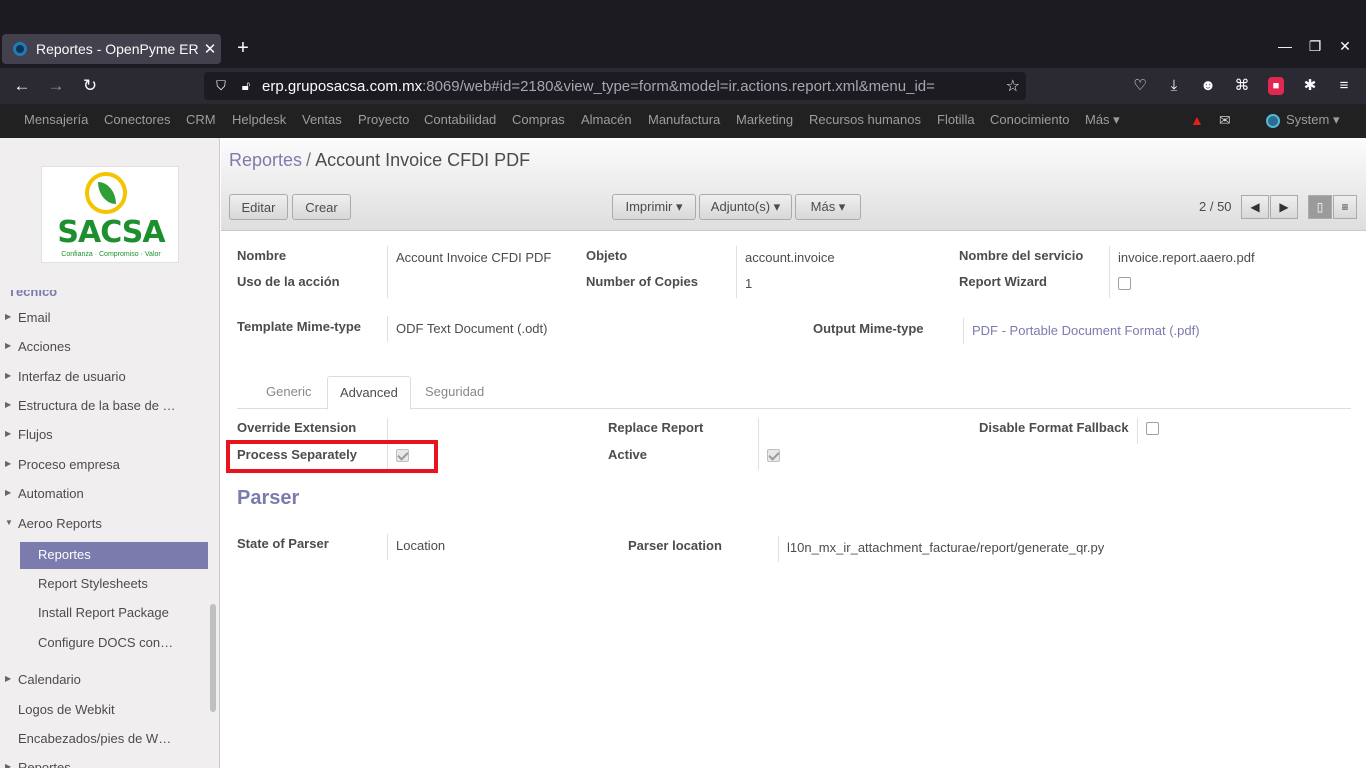 This screenshot has width=1366, height=768. What do you see at coordinates (749, 283) in the screenshot?
I see `copies-value: 1` at bounding box center [749, 283].